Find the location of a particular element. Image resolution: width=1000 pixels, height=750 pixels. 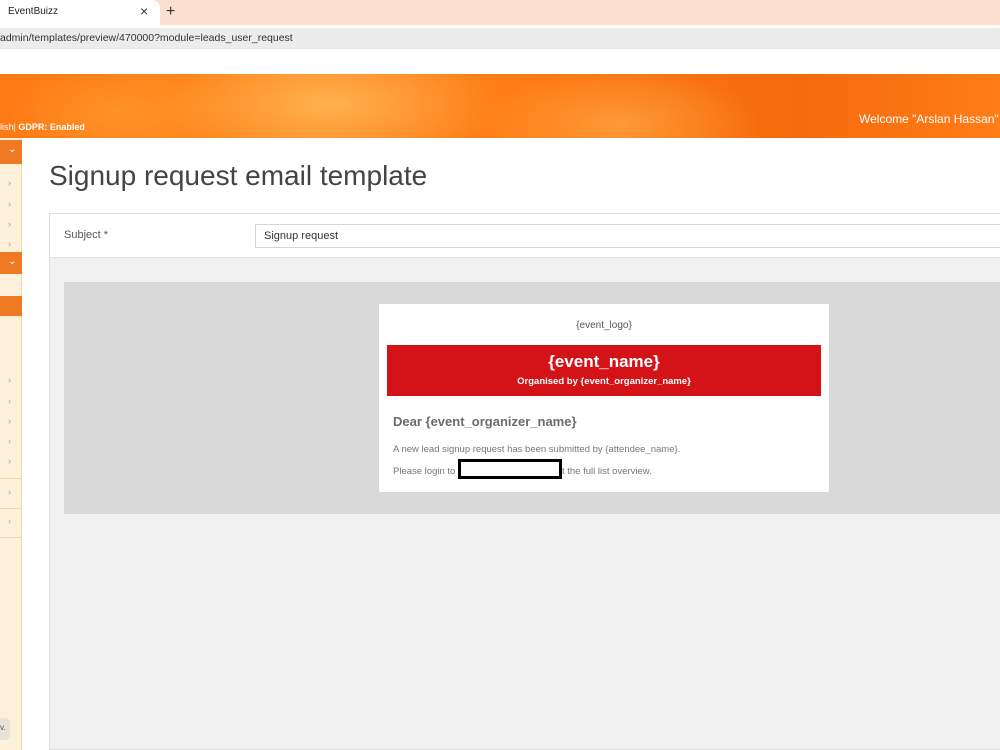

sidebar-item-active: ⌄ is located at coordinates (11, 152).